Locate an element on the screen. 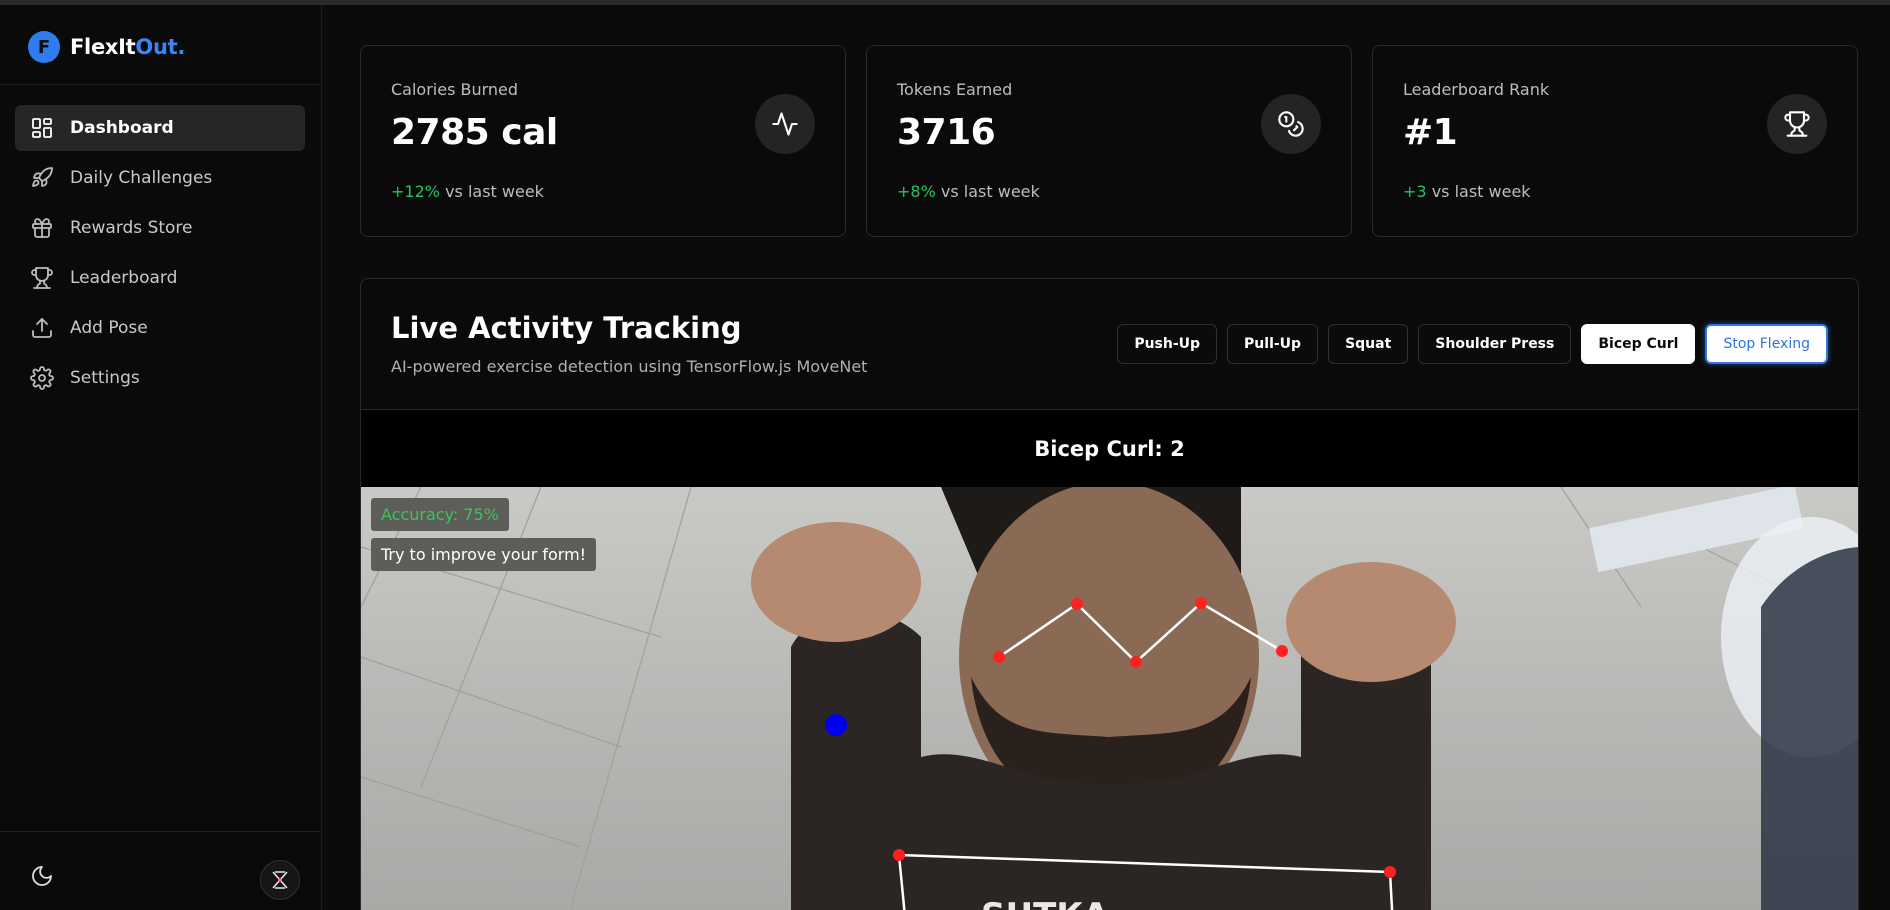 Image resolution: width=1890 pixels, height=910 pixels. stat-card-rank: Leaderboard Rank #1 +3 vs last week is located at coordinates (1615, 141).